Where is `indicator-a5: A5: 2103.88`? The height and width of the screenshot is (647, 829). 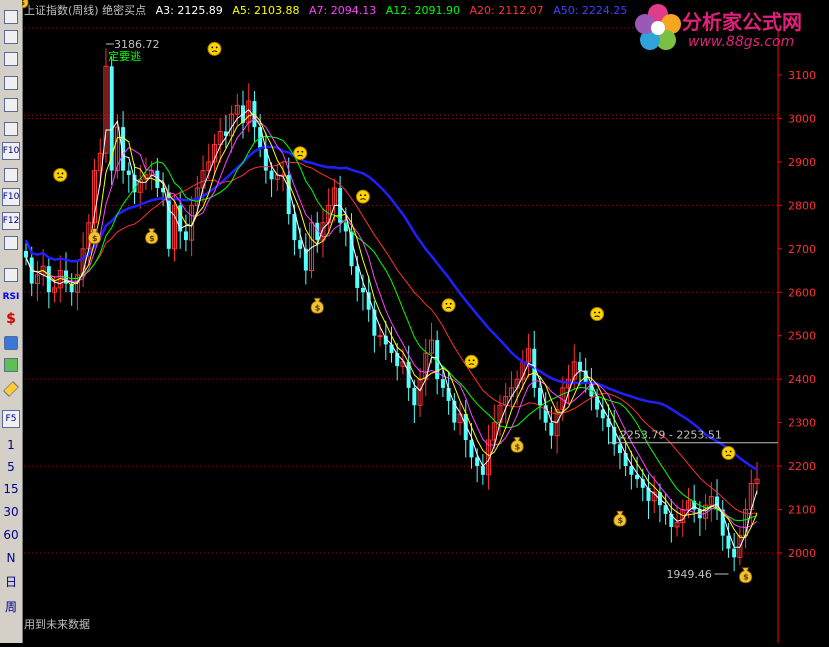 indicator-a5: A5: 2103.88 is located at coordinates (266, 10).